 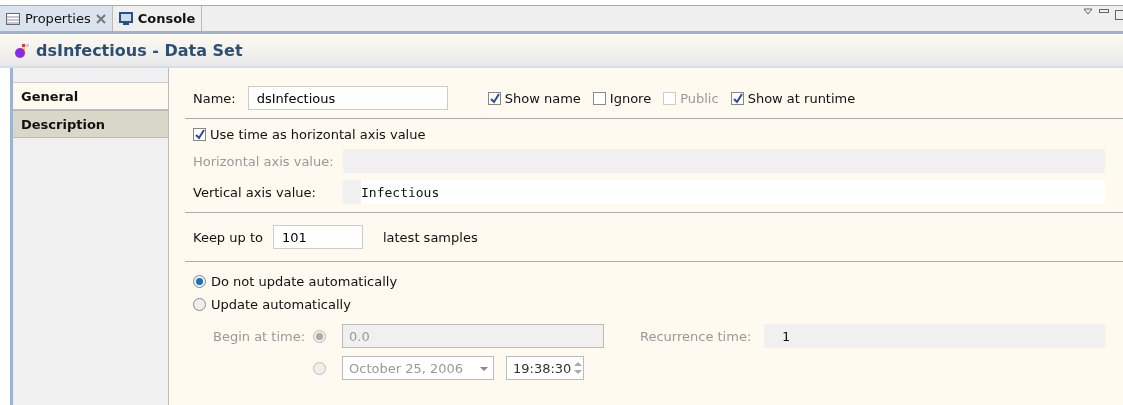 I want to click on maximize-icon, so click(x=1119, y=14).